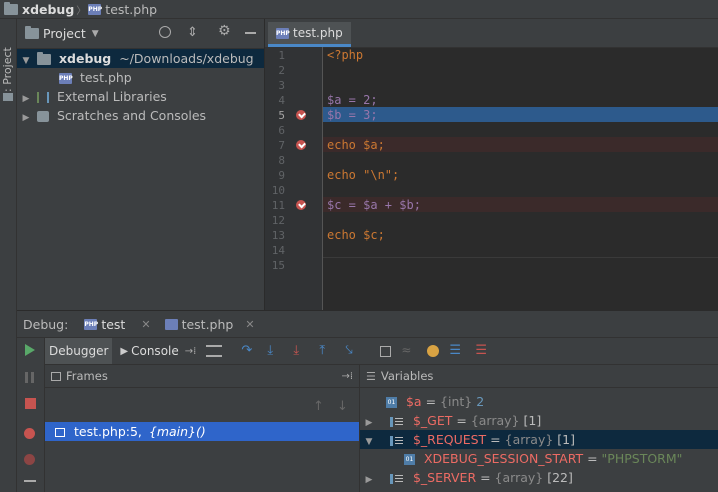 This screenshot has width=718, height=492. What do you see at coordinates (327, 351) in the screenshot?
I see `step-out-icon: ⤒` at bounding box center [327, 351].